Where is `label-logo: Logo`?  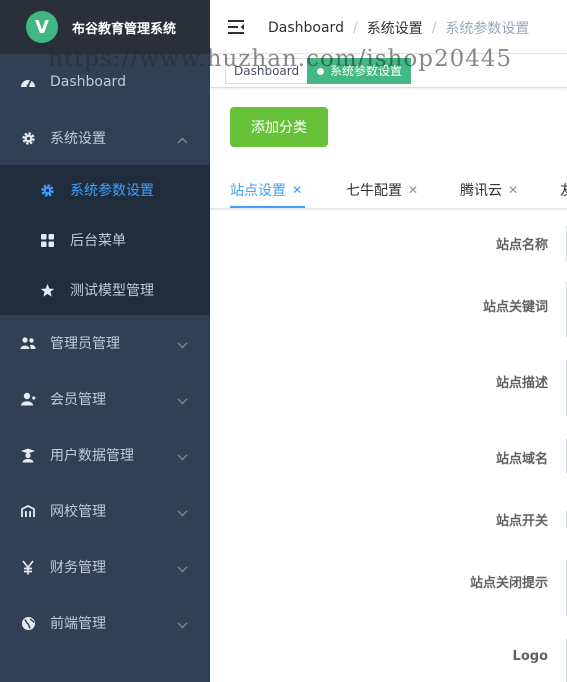
label-logo: Logo is located at coordinates (530, 656).